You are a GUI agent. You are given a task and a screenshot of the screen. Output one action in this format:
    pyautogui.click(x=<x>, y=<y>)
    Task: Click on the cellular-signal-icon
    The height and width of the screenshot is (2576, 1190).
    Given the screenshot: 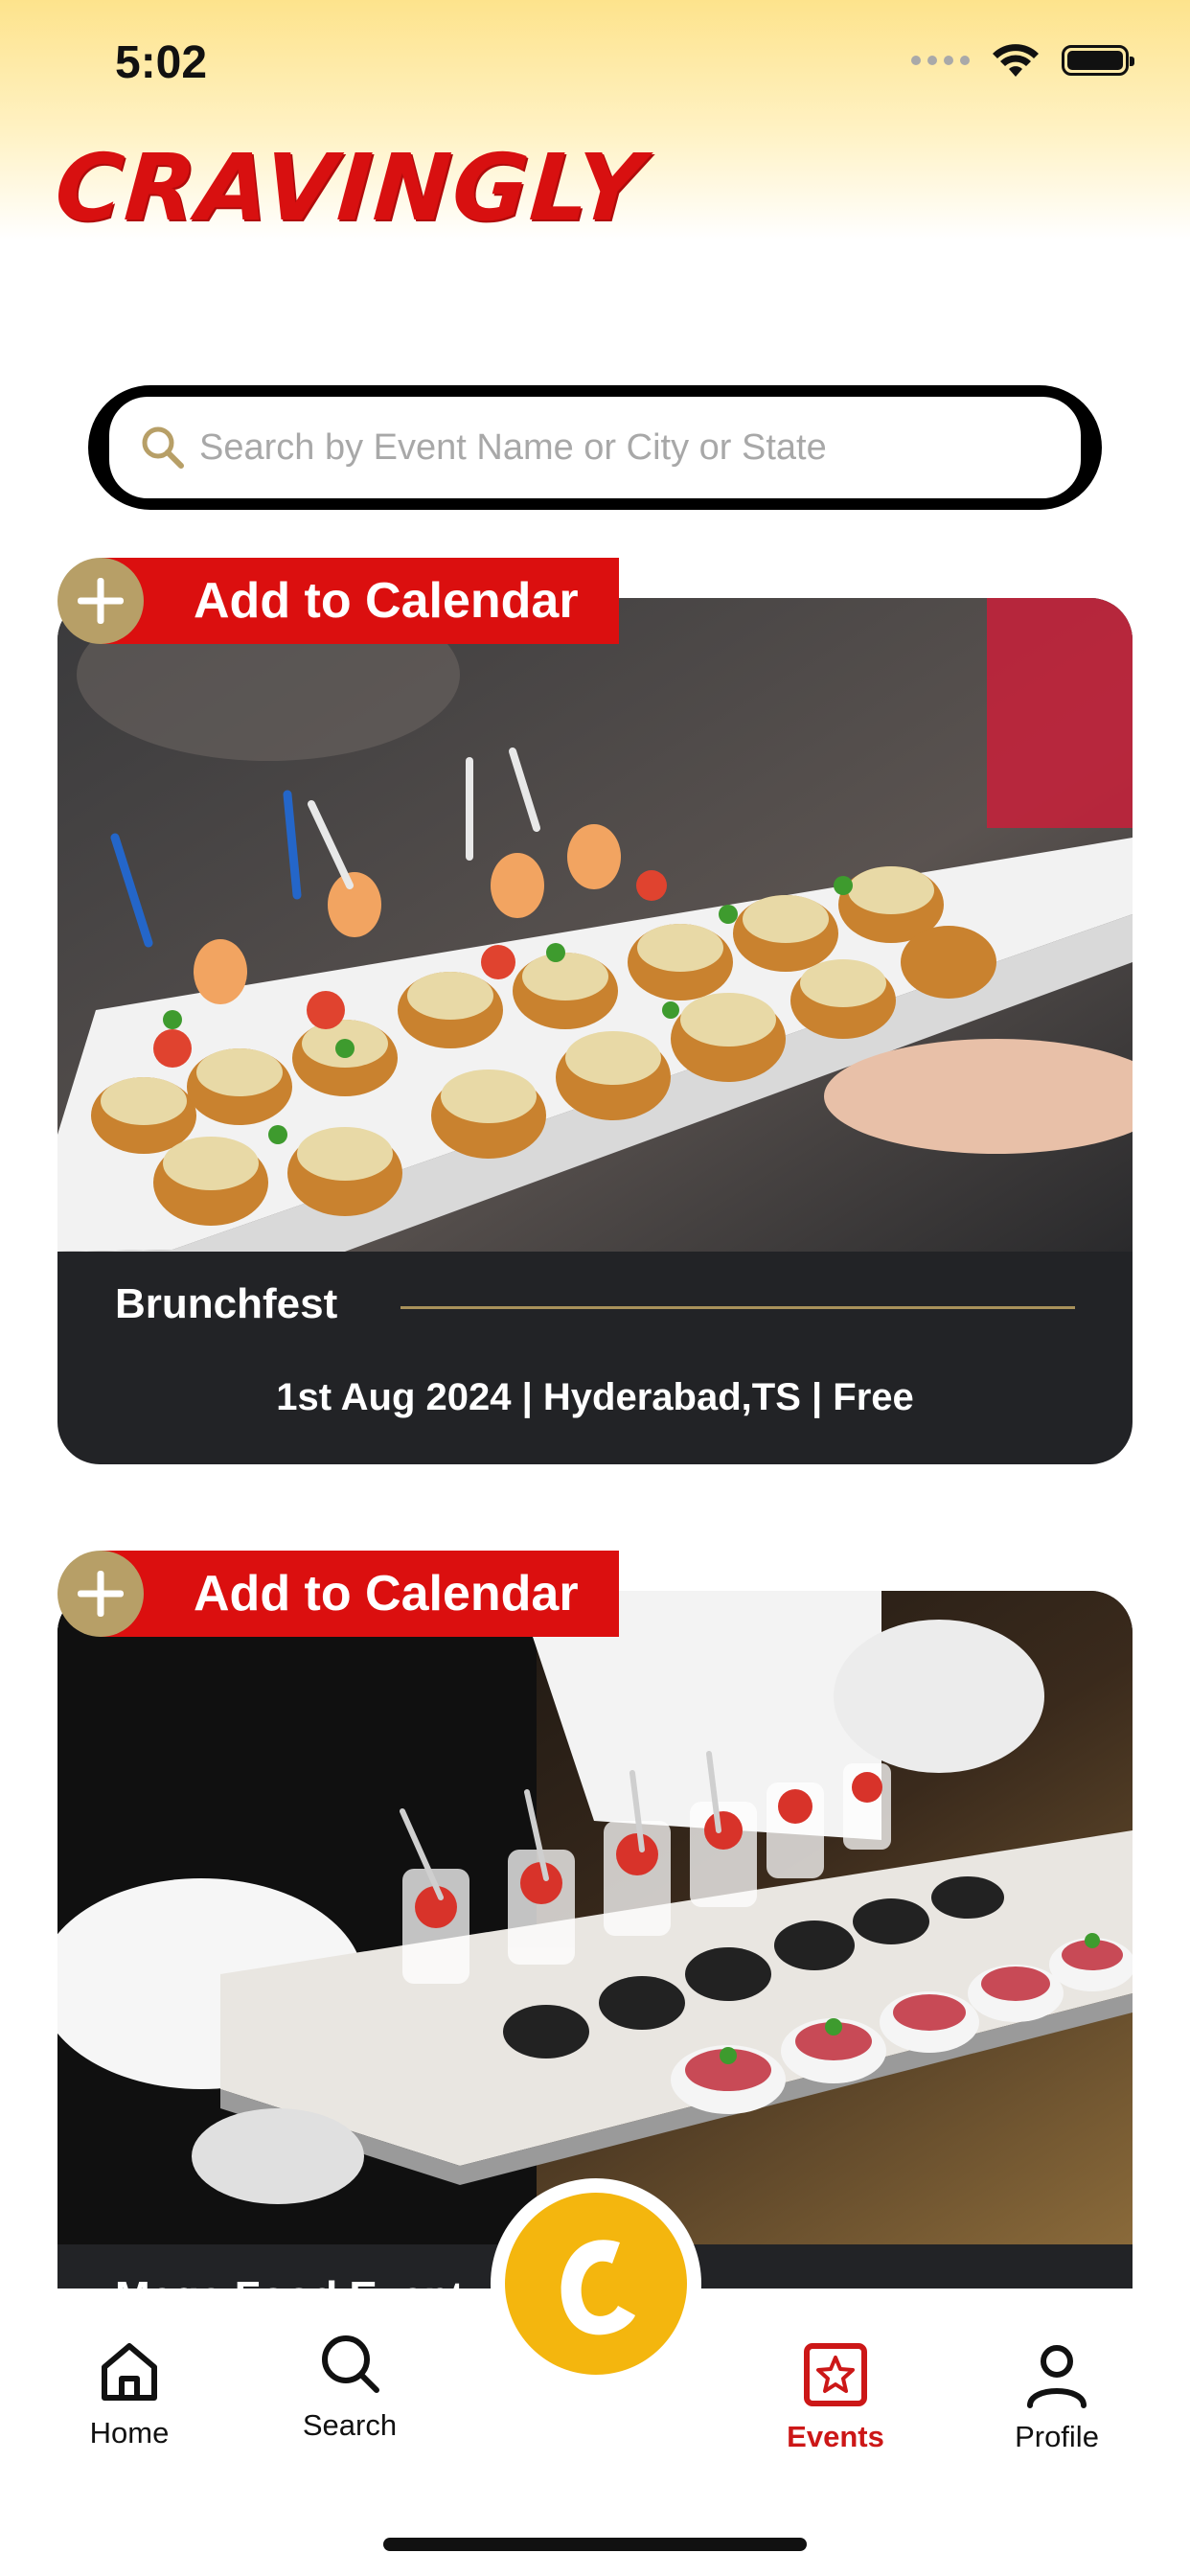 What is the action you would take?
    pyautogui.click(x=941, y=60)
    